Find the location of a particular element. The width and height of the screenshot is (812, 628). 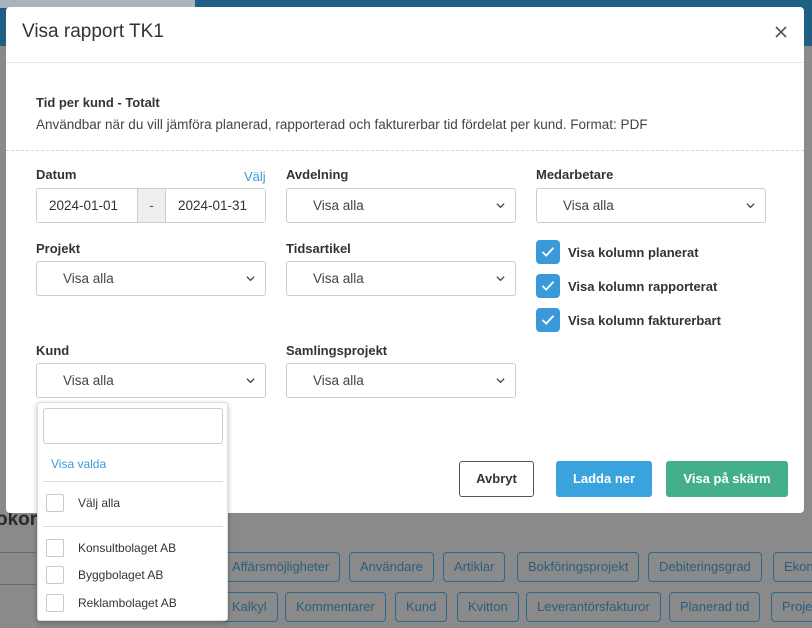

avdelning-value: Visa alla is located at coordinates (338, 205).